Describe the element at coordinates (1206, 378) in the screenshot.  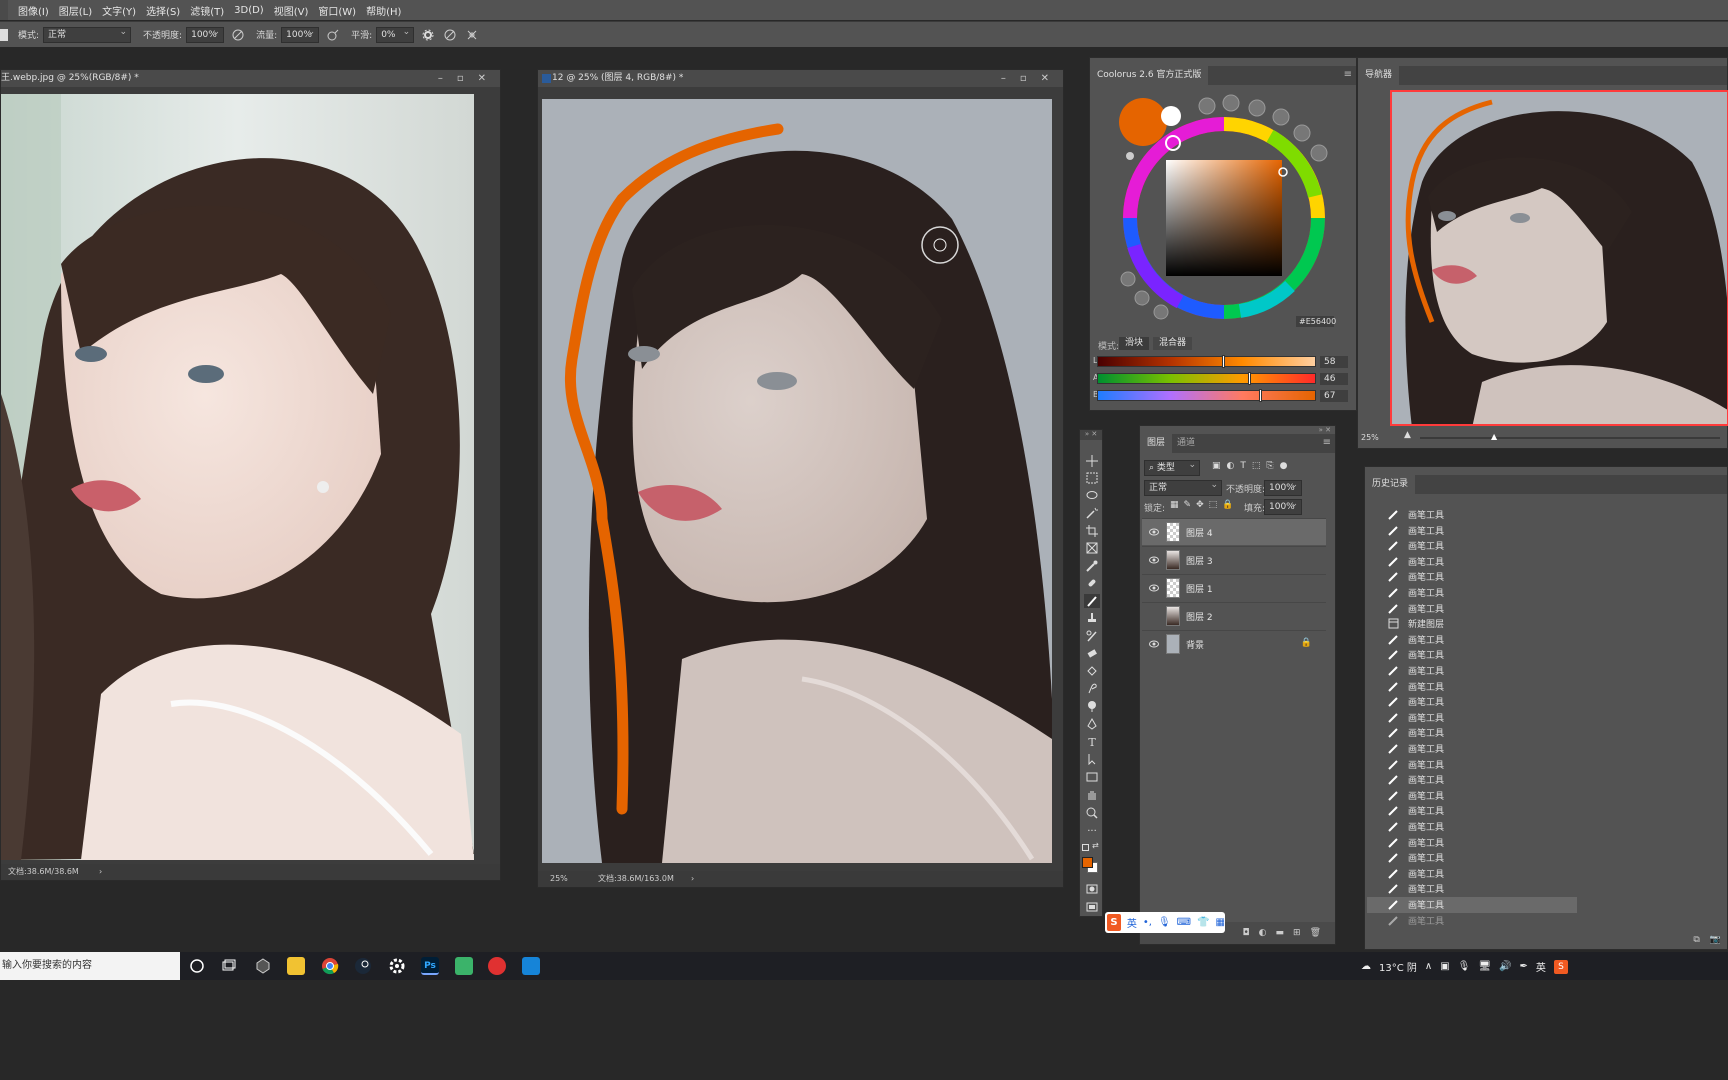
I see `slider-a-track` at that location.